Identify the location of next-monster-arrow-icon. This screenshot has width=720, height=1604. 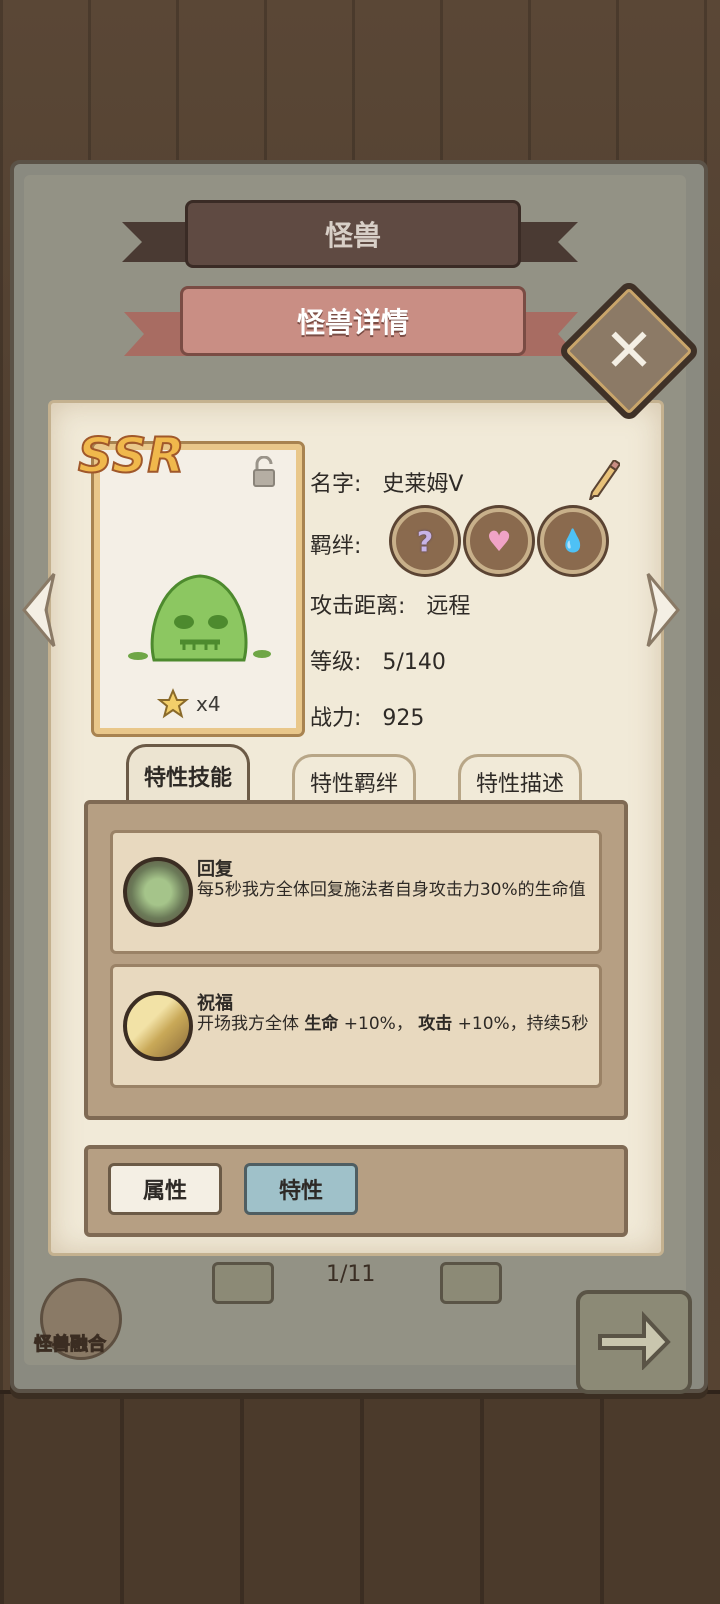
(664, 610).